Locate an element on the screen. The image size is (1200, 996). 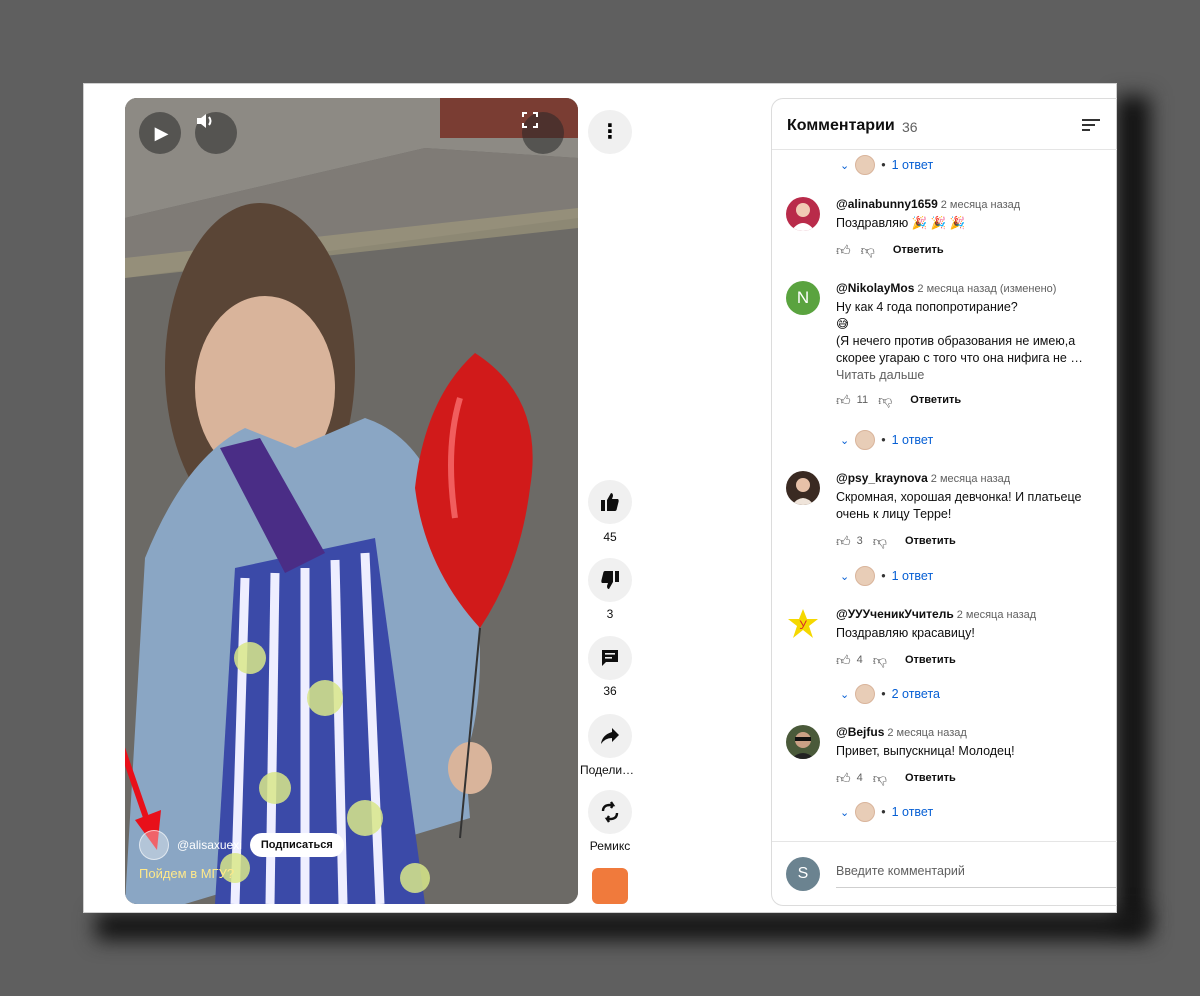
avatar: N is located at coordinates (803, 298).